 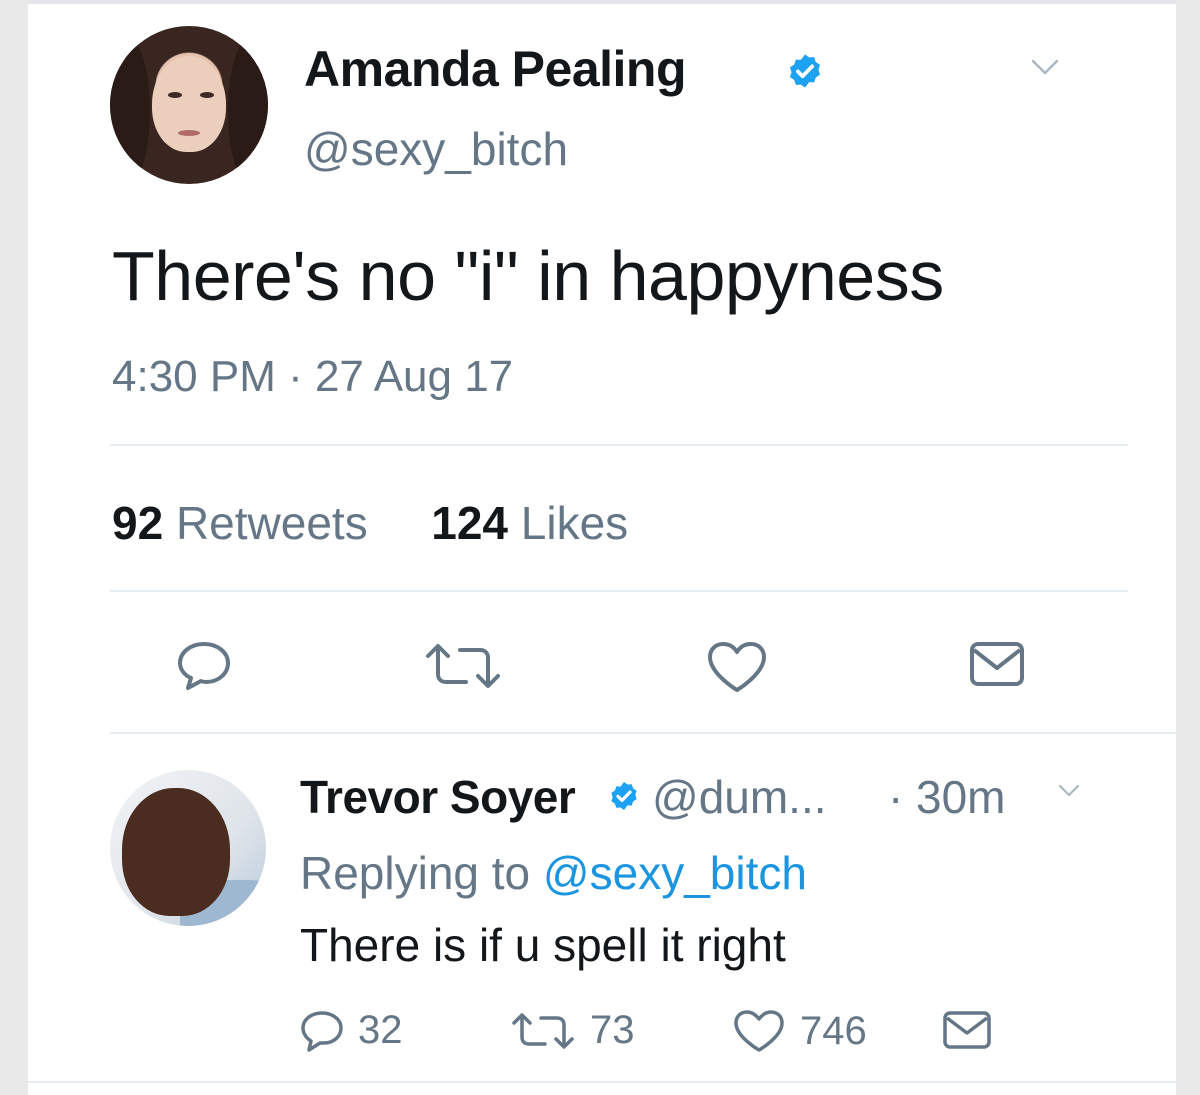 I want to click on replying-mention-link: @sexy_bitch, so click(x=675, y=873).